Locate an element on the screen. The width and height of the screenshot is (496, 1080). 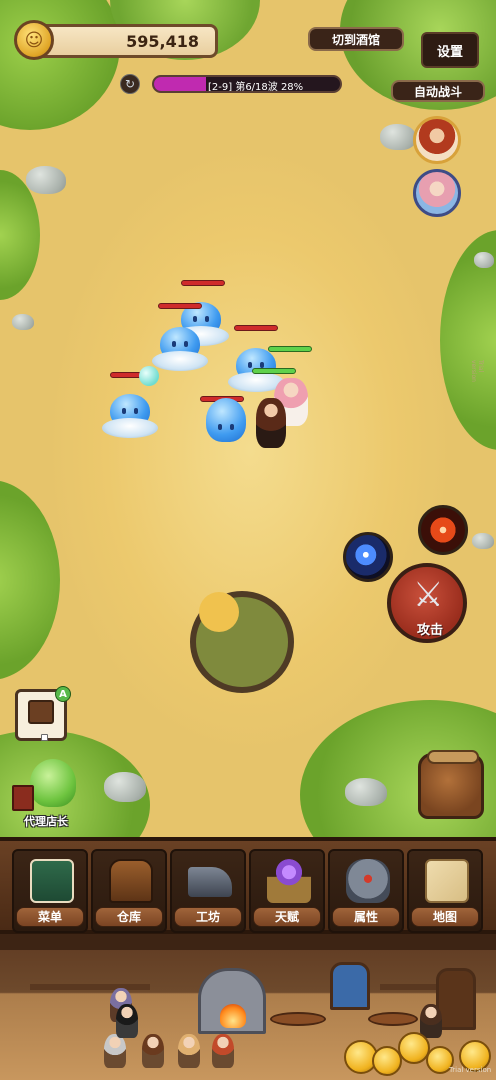
sword-icon: ⚔ is located at coordinates (428, 595).